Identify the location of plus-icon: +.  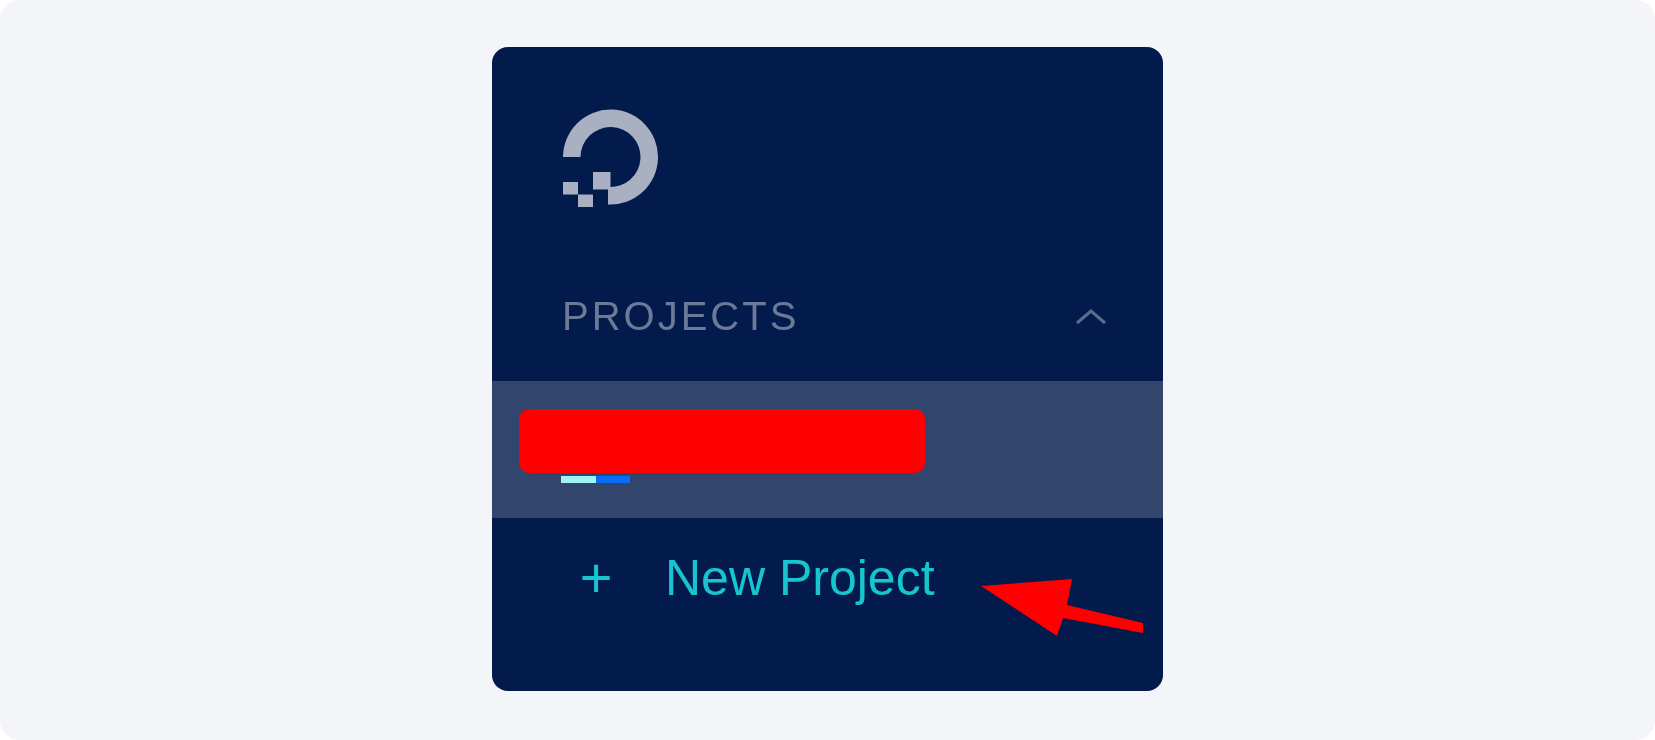
(596, 578).